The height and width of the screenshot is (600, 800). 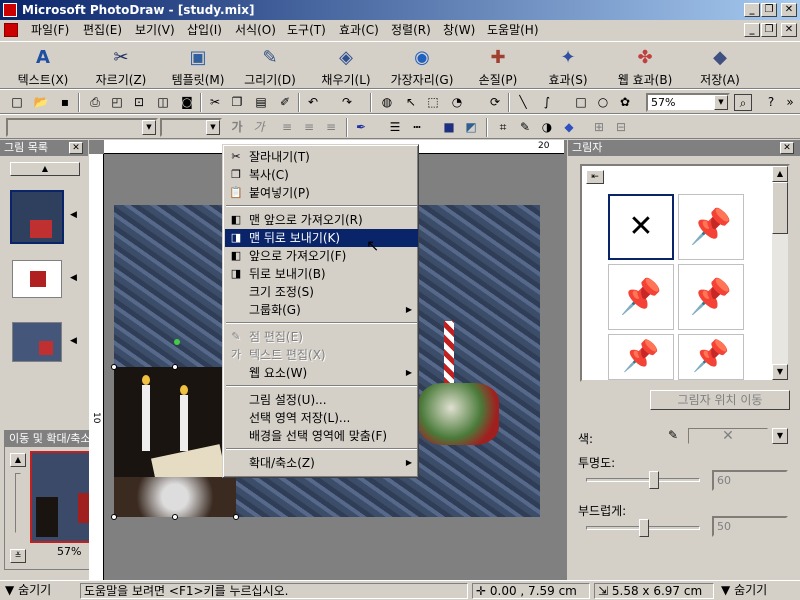 What do you see at coordinates (728, 436) in the screenshot?
I see `color-swatch: ✕` at bounding box center [728, 436].